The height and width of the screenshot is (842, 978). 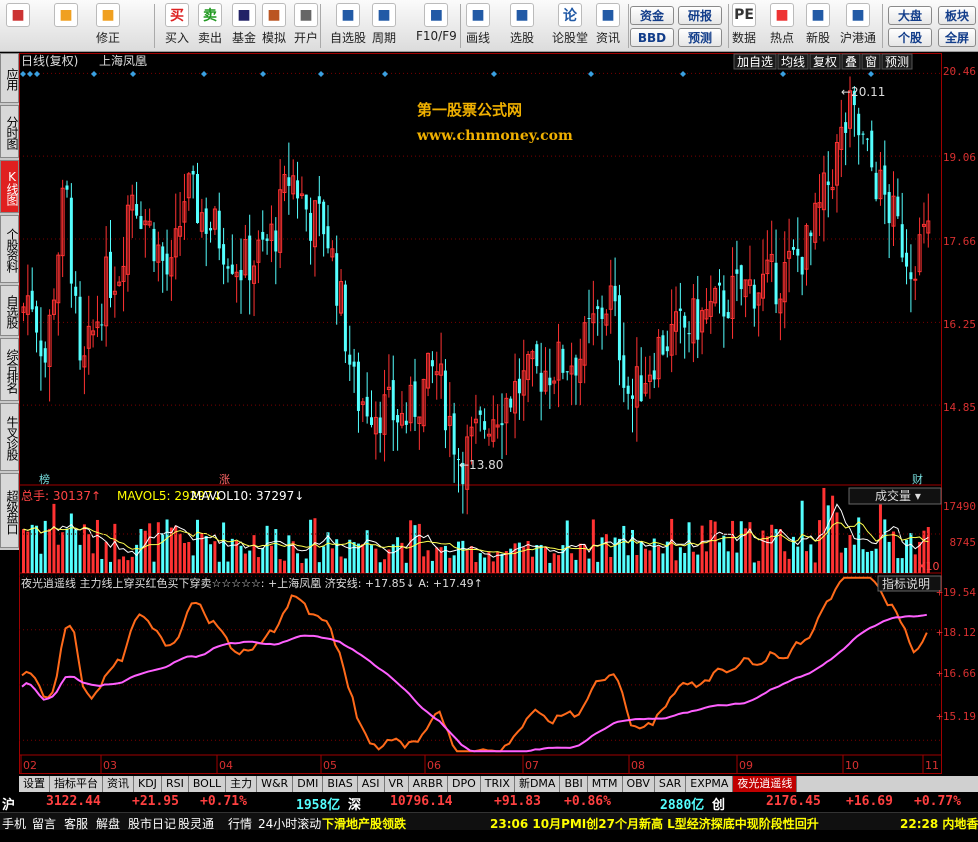 What do you see at coordinates (429, 784) in the screenshot?
I see `indicator-tab-12: ARBR` at bounding box center [429, 784].